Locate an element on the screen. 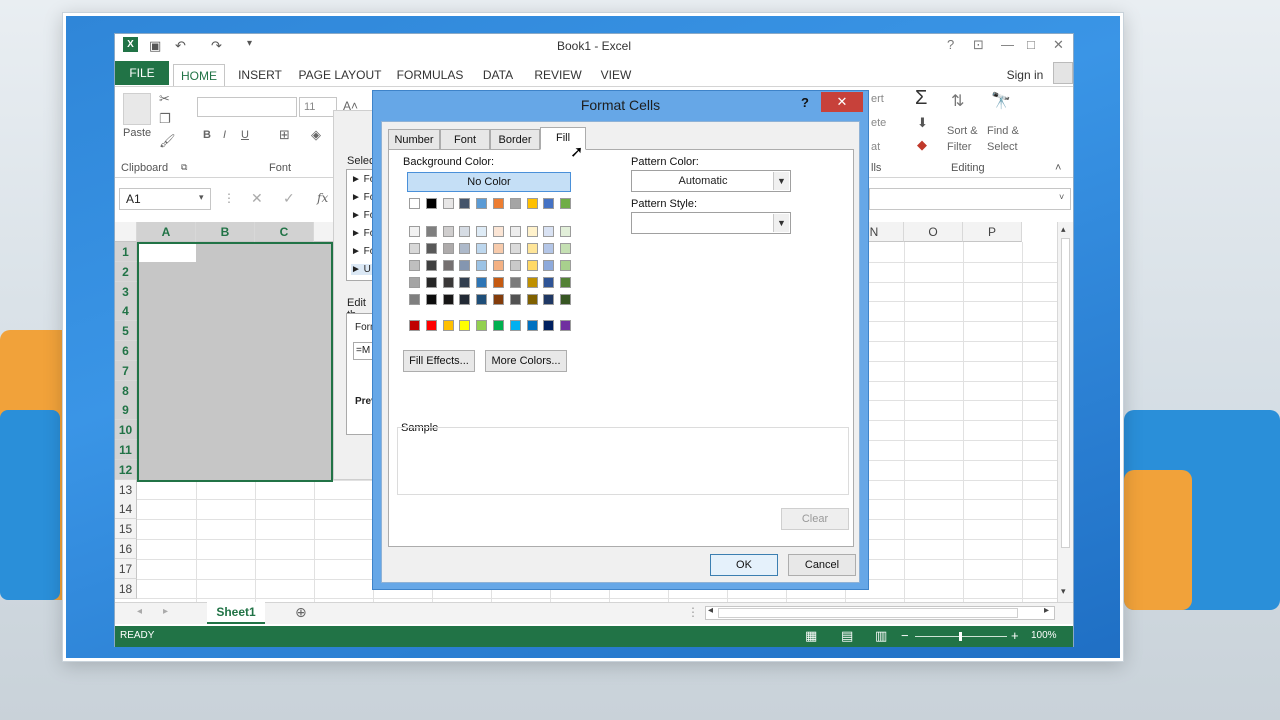 This screenshot has width=1280, height=720. row-header: 17 is located at coordinates (126, 568).